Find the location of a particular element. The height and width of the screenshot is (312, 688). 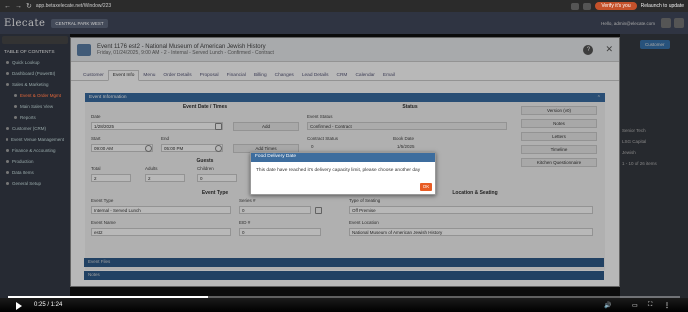

forward-icon: → is located at coordinates (18, 6).